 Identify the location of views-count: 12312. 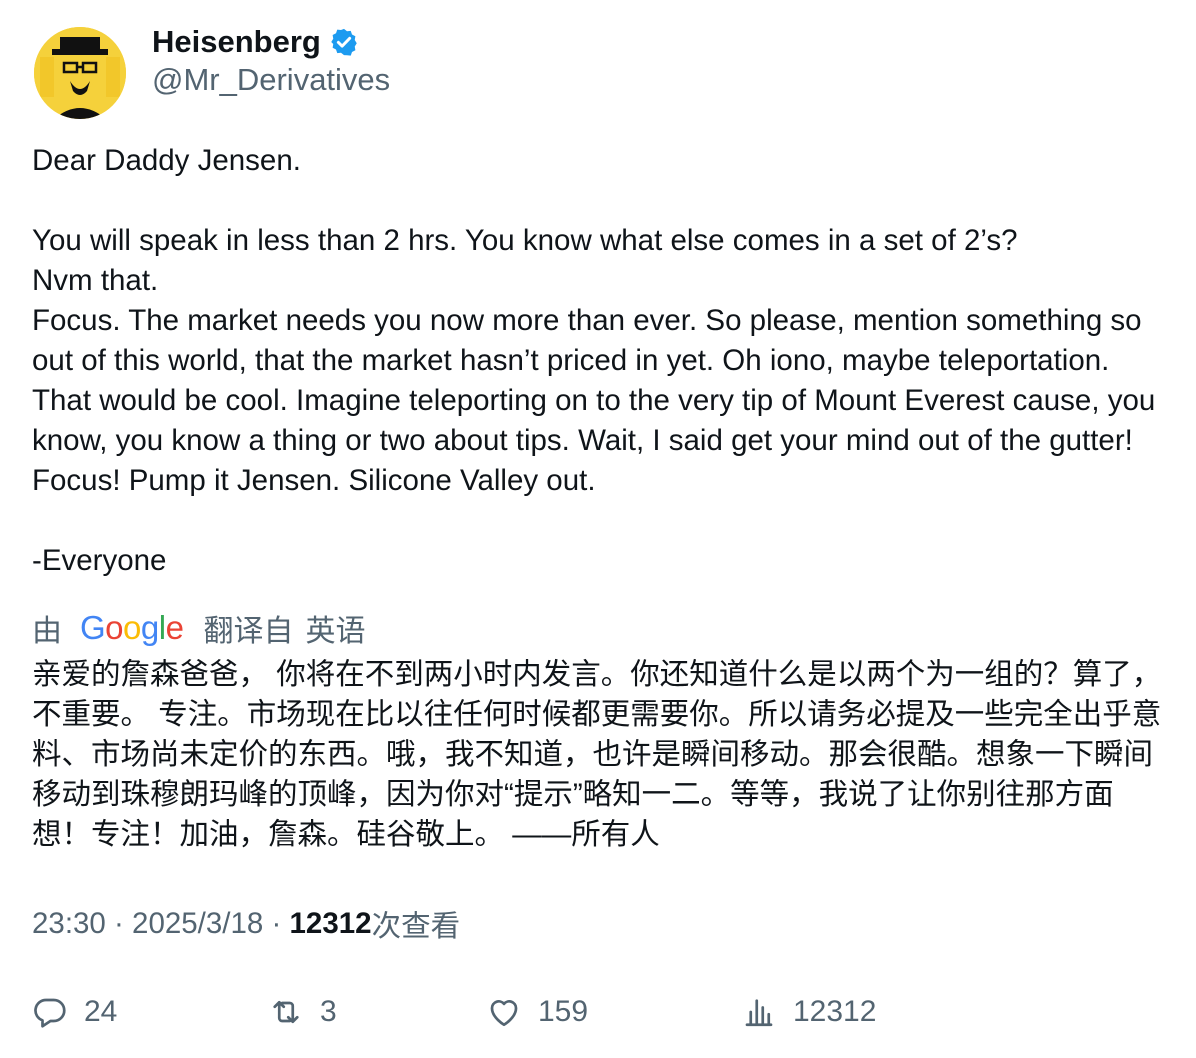
(330, 923).